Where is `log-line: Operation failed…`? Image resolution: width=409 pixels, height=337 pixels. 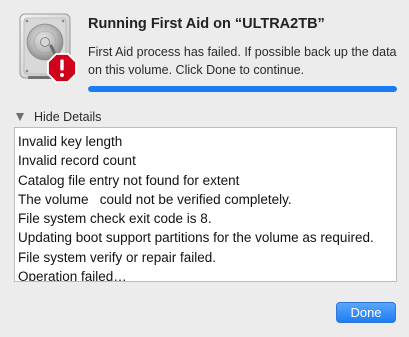
log-line: Operation failed… is located at coordinates (72, 275).